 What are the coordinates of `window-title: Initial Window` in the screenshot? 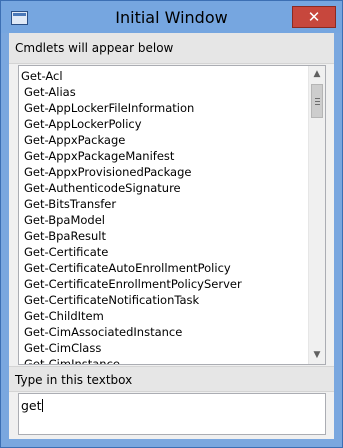 It's located at (171, 17).